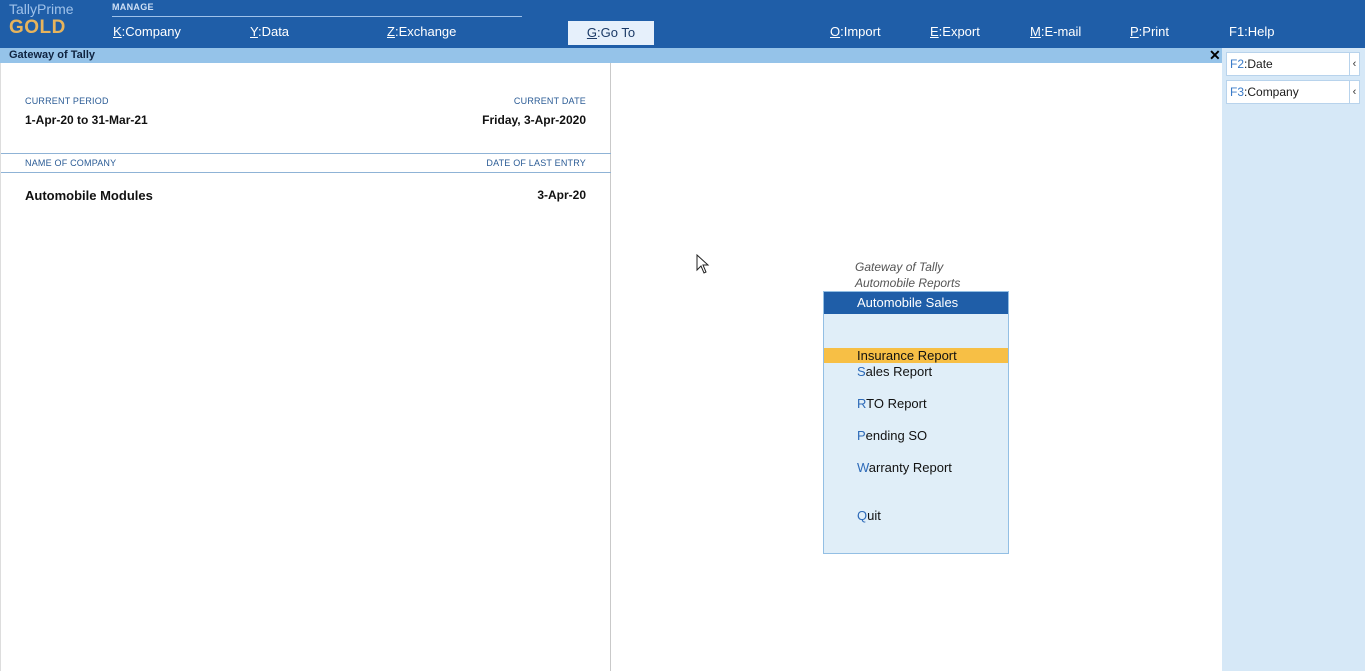  I want to click on print-menu-label: :Print, so click(1154, 31).